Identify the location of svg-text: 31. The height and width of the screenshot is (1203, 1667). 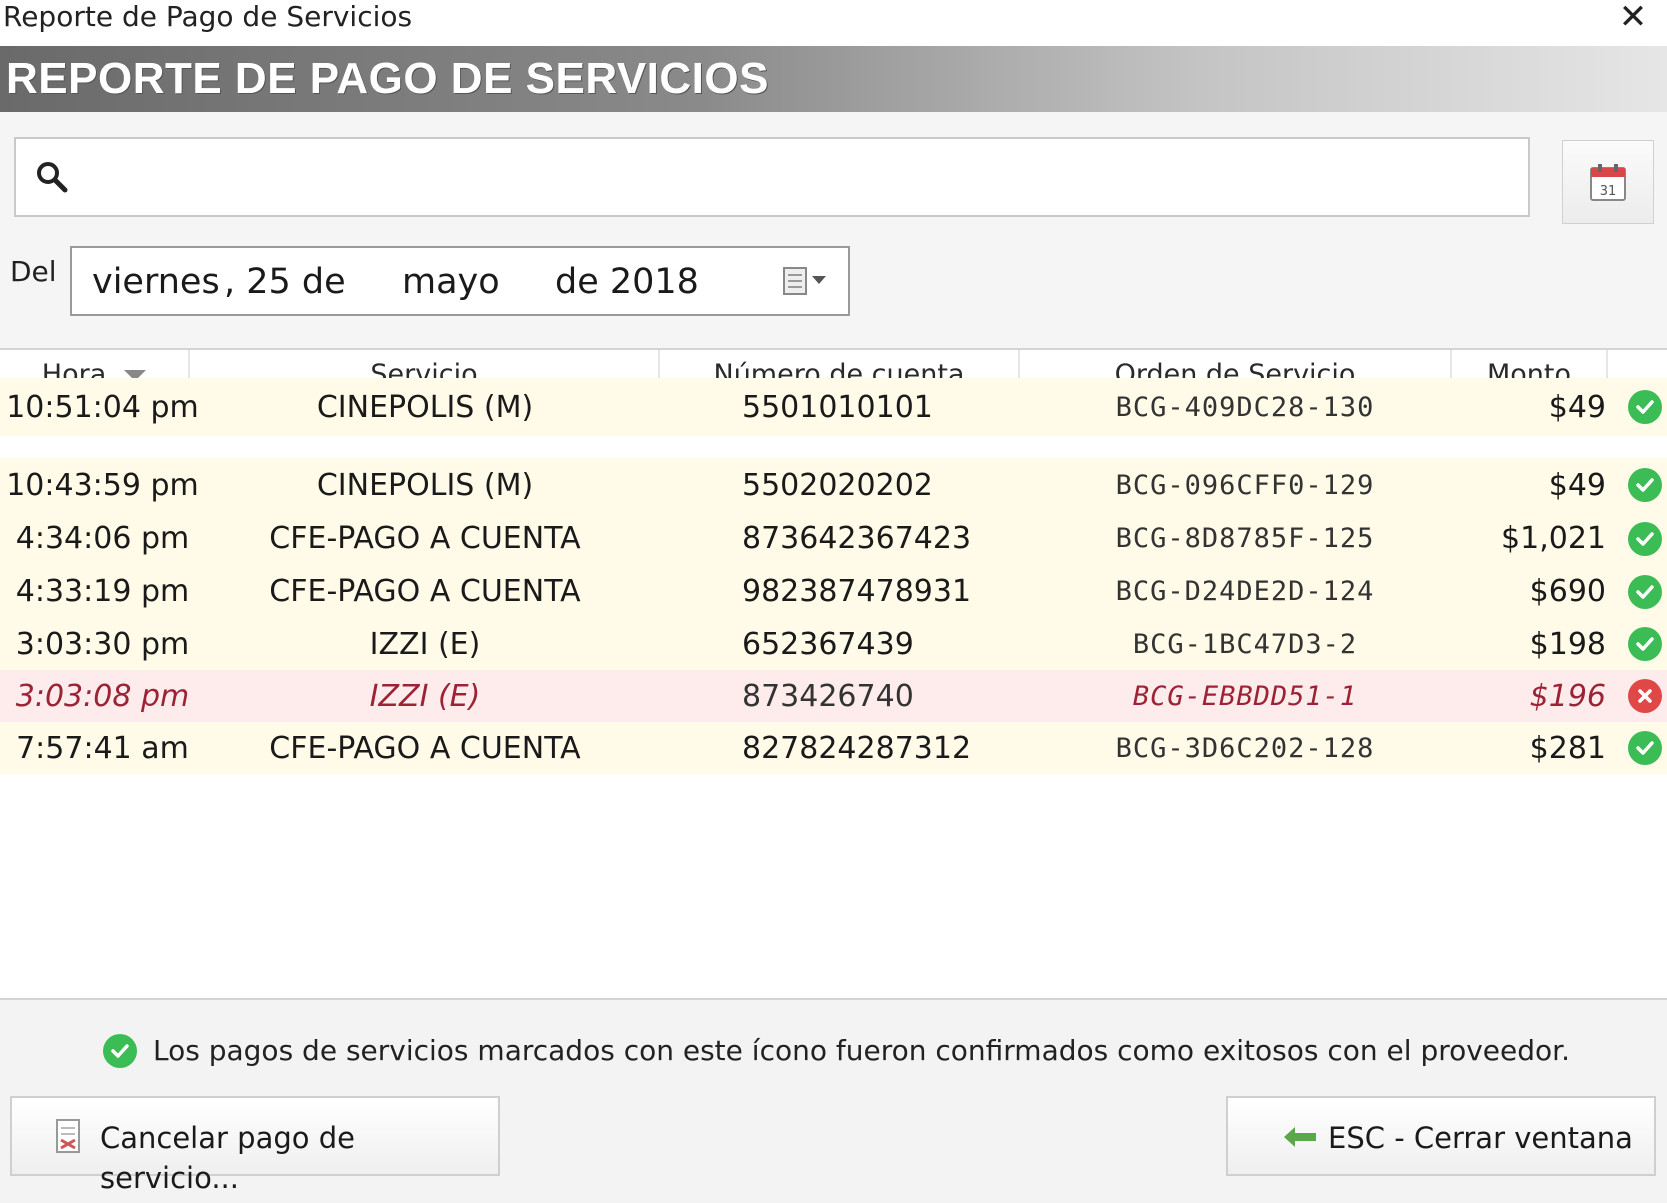
(1608, 191).